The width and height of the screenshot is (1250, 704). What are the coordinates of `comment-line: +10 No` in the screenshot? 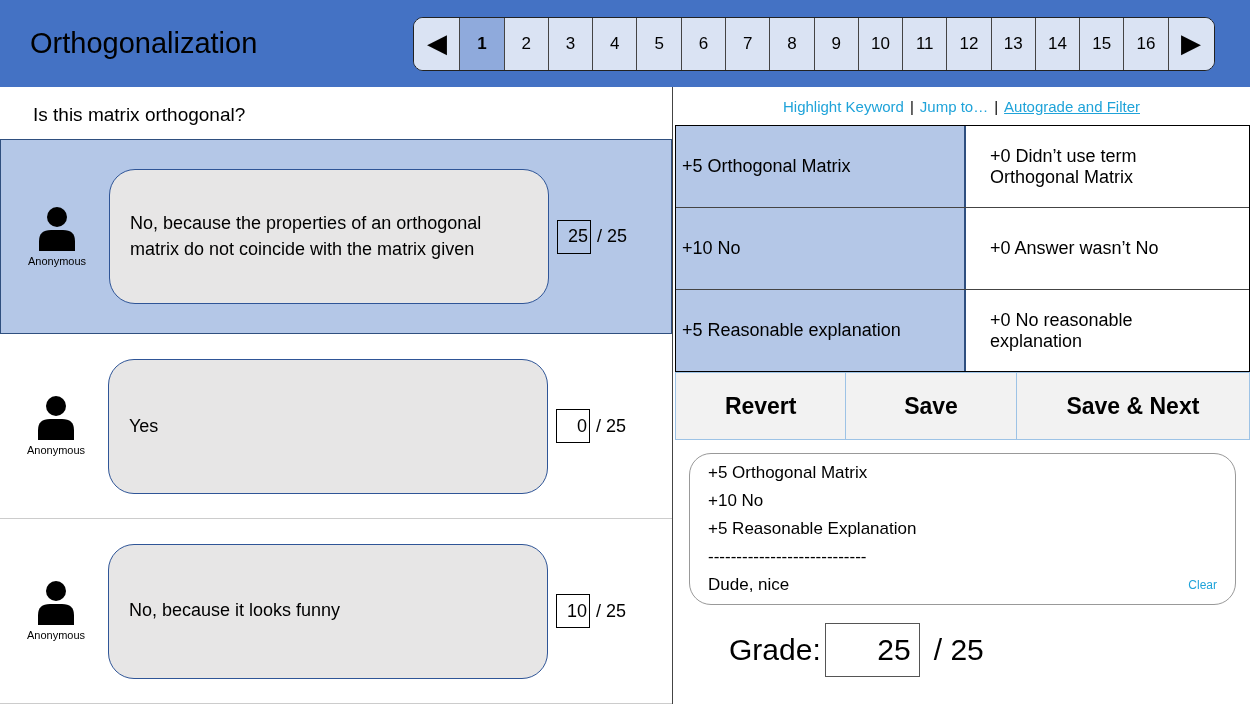 It's located at (736, 500).